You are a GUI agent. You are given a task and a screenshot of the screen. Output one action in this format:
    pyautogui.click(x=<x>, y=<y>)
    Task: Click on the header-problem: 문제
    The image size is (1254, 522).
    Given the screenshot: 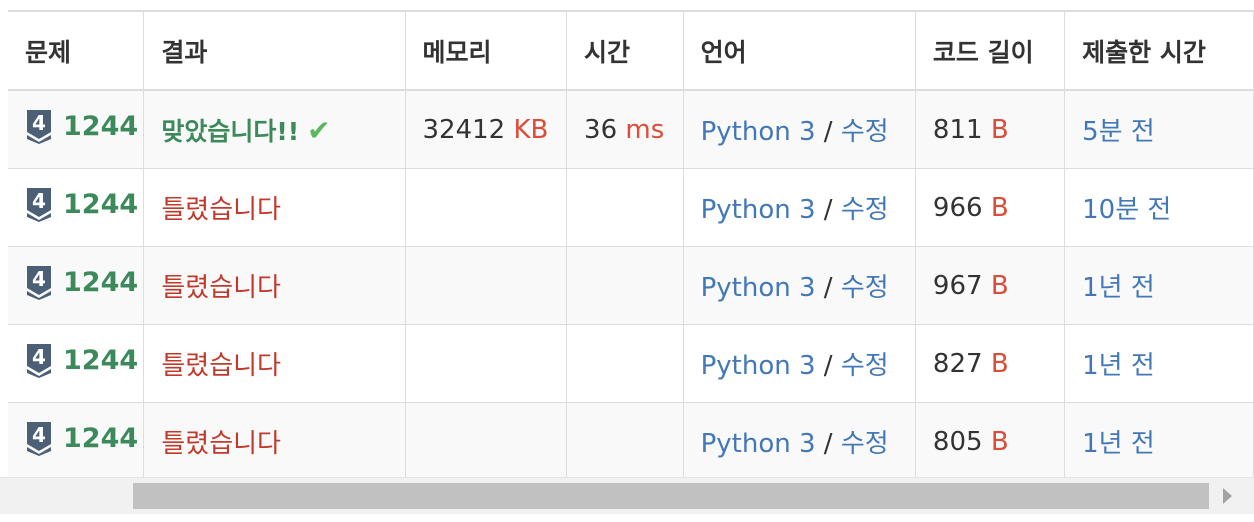 What is the action you would take?
    pyautogui.click(x=76, y=50)
    